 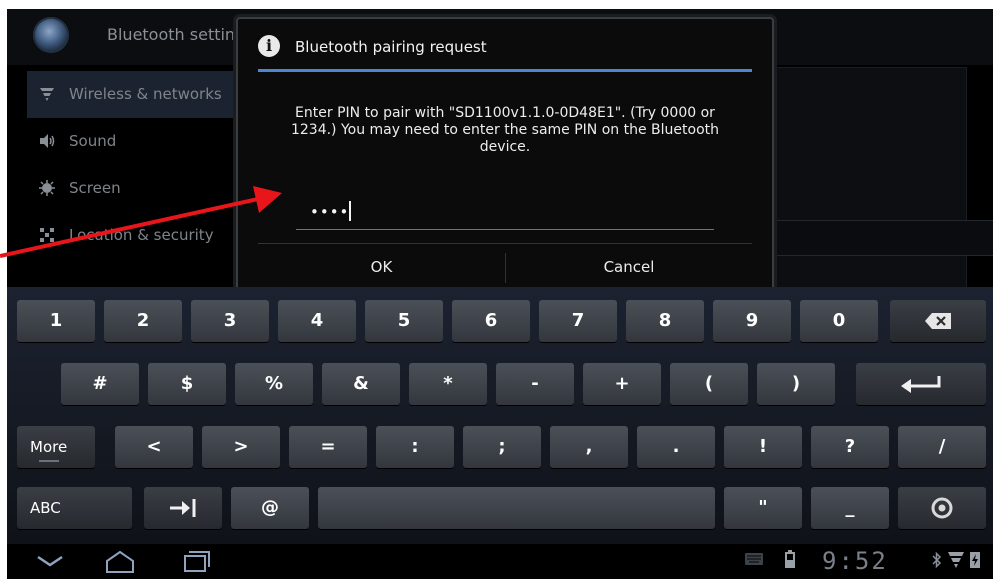 What do you see at coordinates (274, 384) in the screenshot?
I see `key-percent: %` at bounding box center [274, 384].